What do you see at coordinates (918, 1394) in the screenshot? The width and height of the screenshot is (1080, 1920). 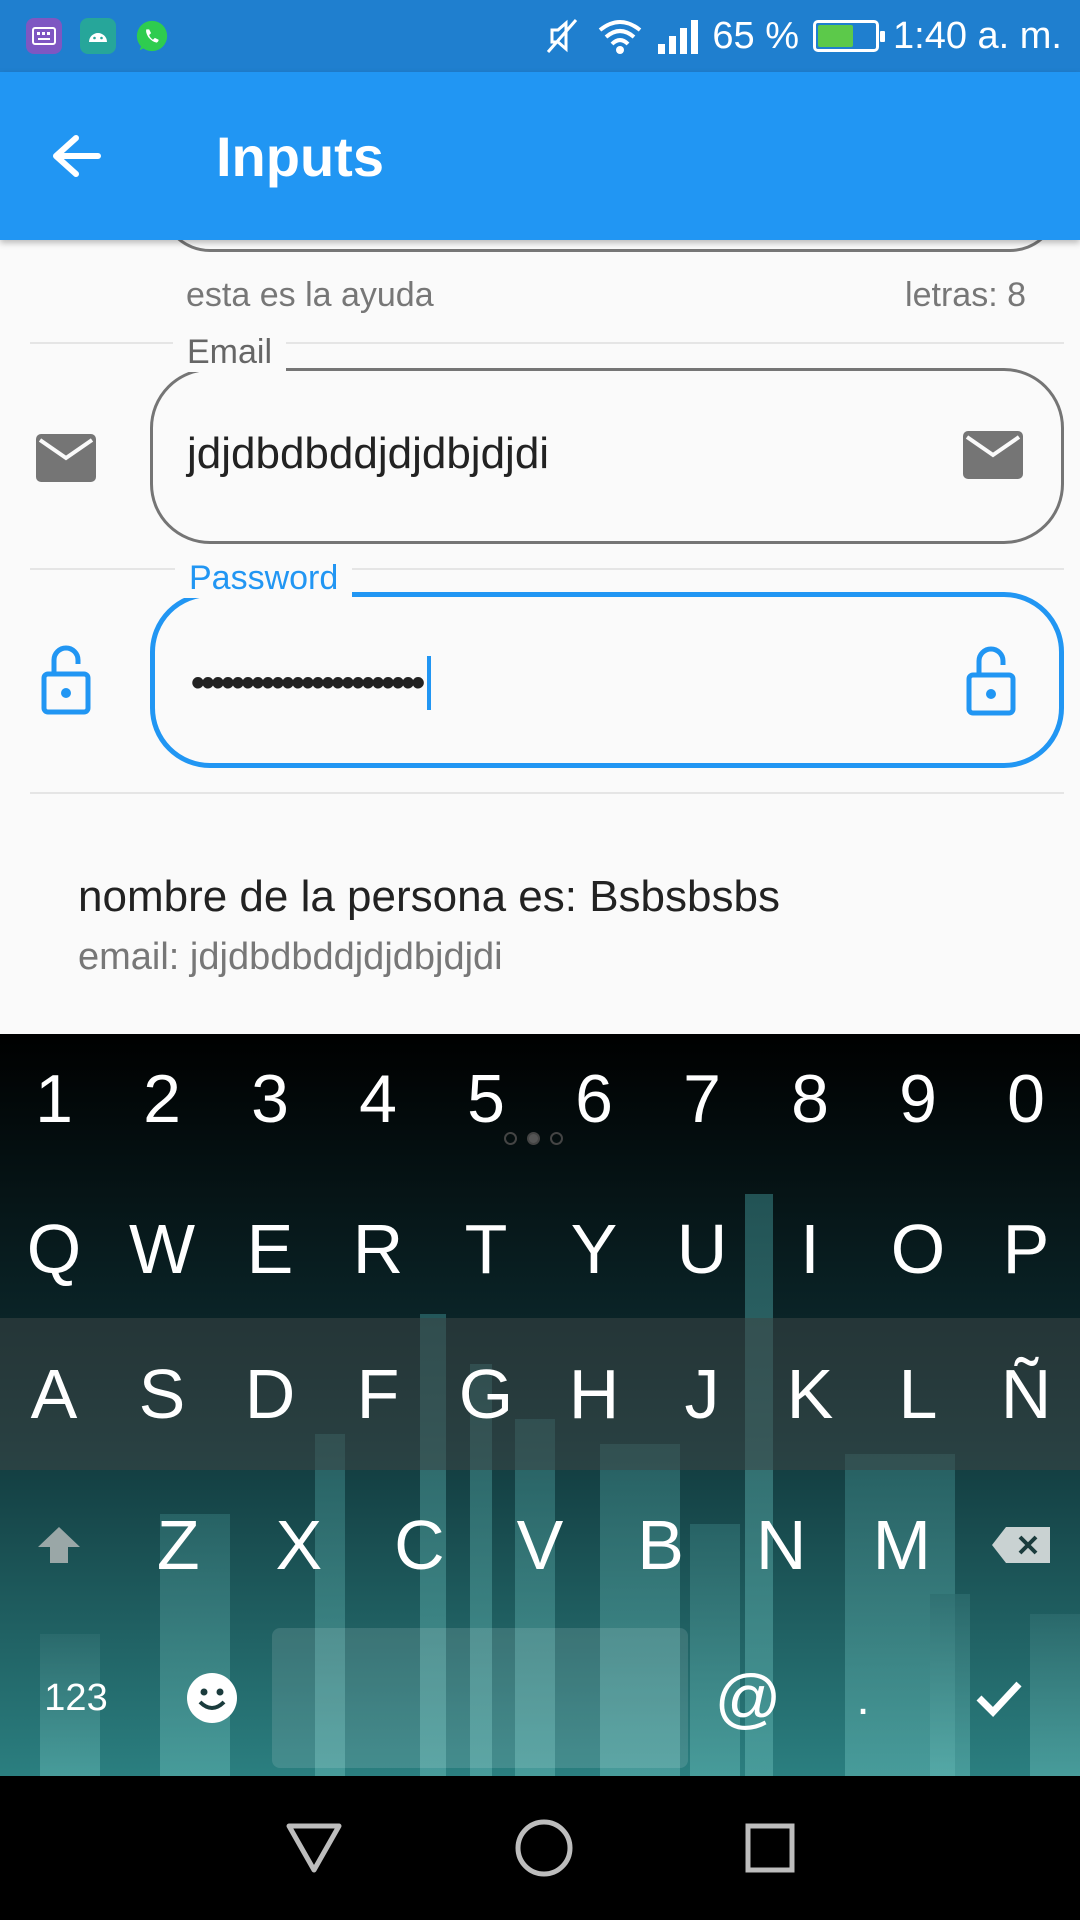 I see `key-l: L` at bounding box center [918, 1394].